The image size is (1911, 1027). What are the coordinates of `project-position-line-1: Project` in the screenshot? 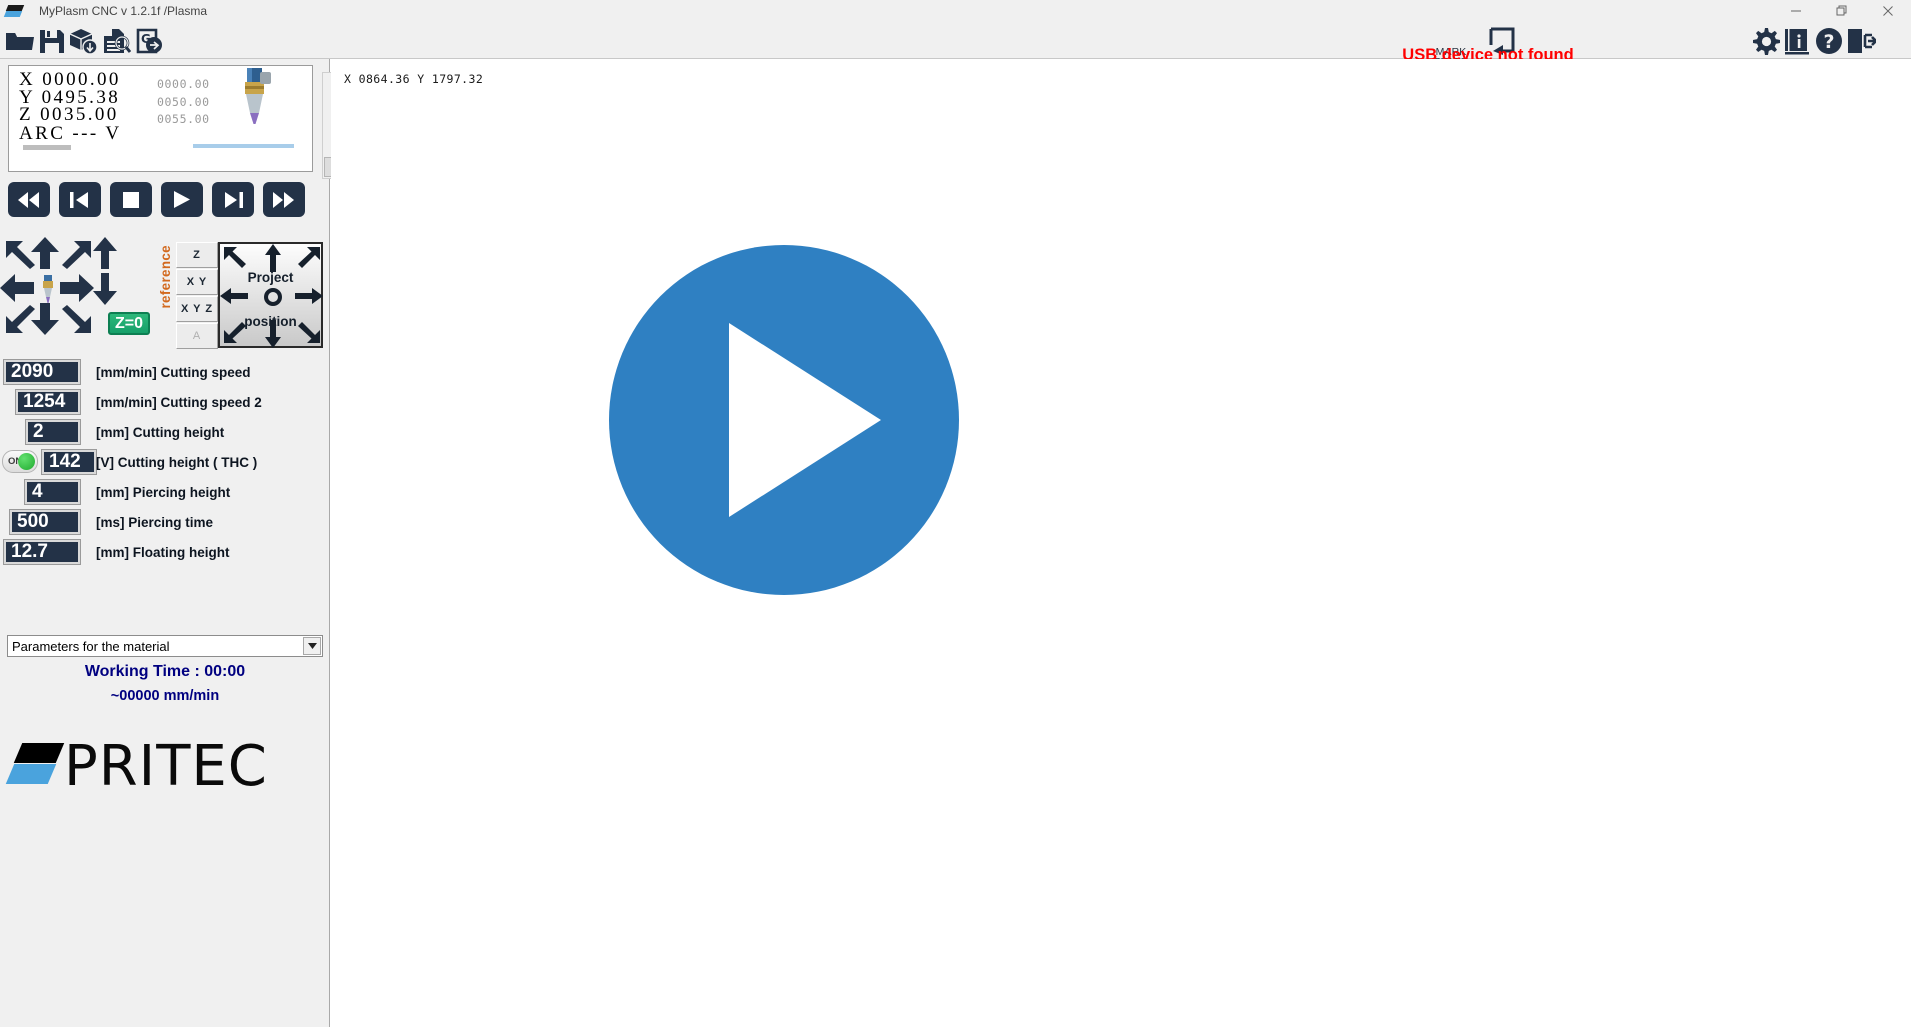 It's located at (270, 277).